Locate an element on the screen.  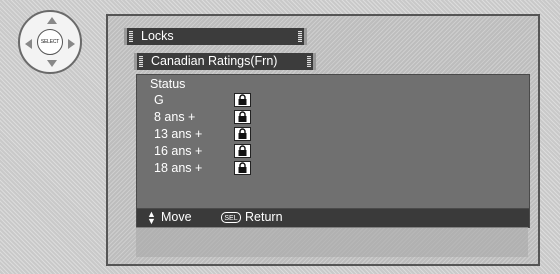
rating-row-18-ans: 18 ans + is located at coordinates (202, 168).